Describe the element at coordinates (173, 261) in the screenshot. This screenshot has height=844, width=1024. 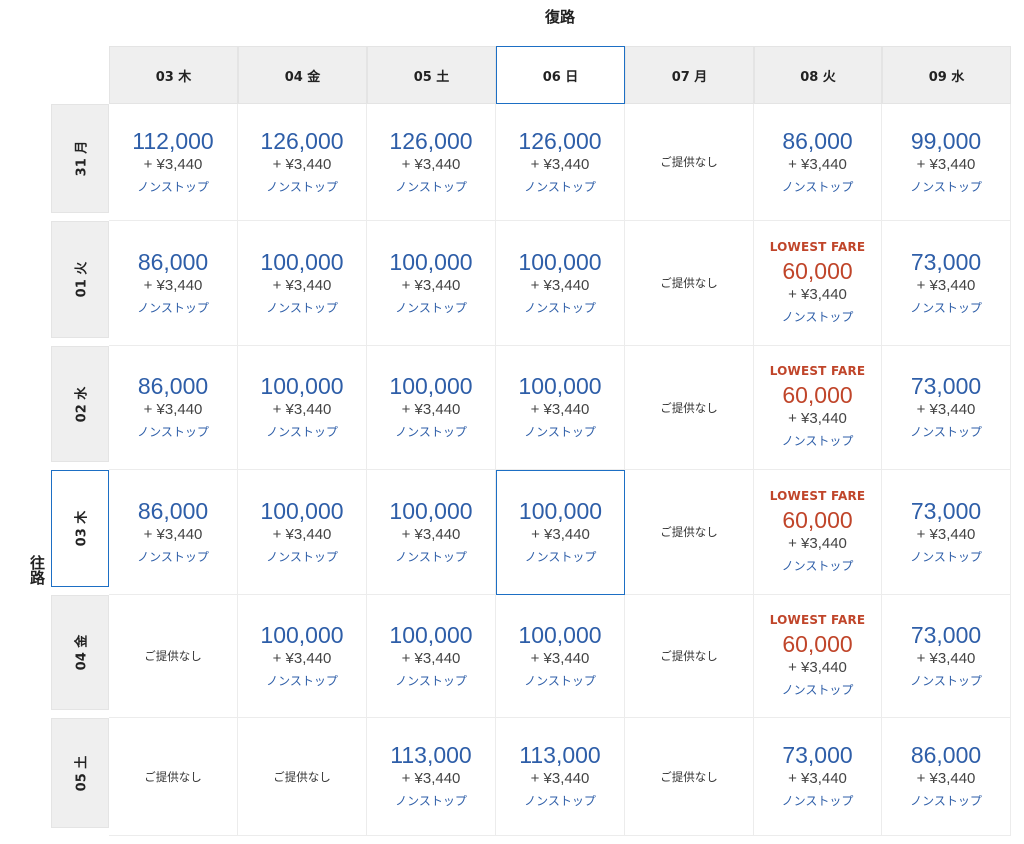
I see `fare-price: 86,000` at that location.